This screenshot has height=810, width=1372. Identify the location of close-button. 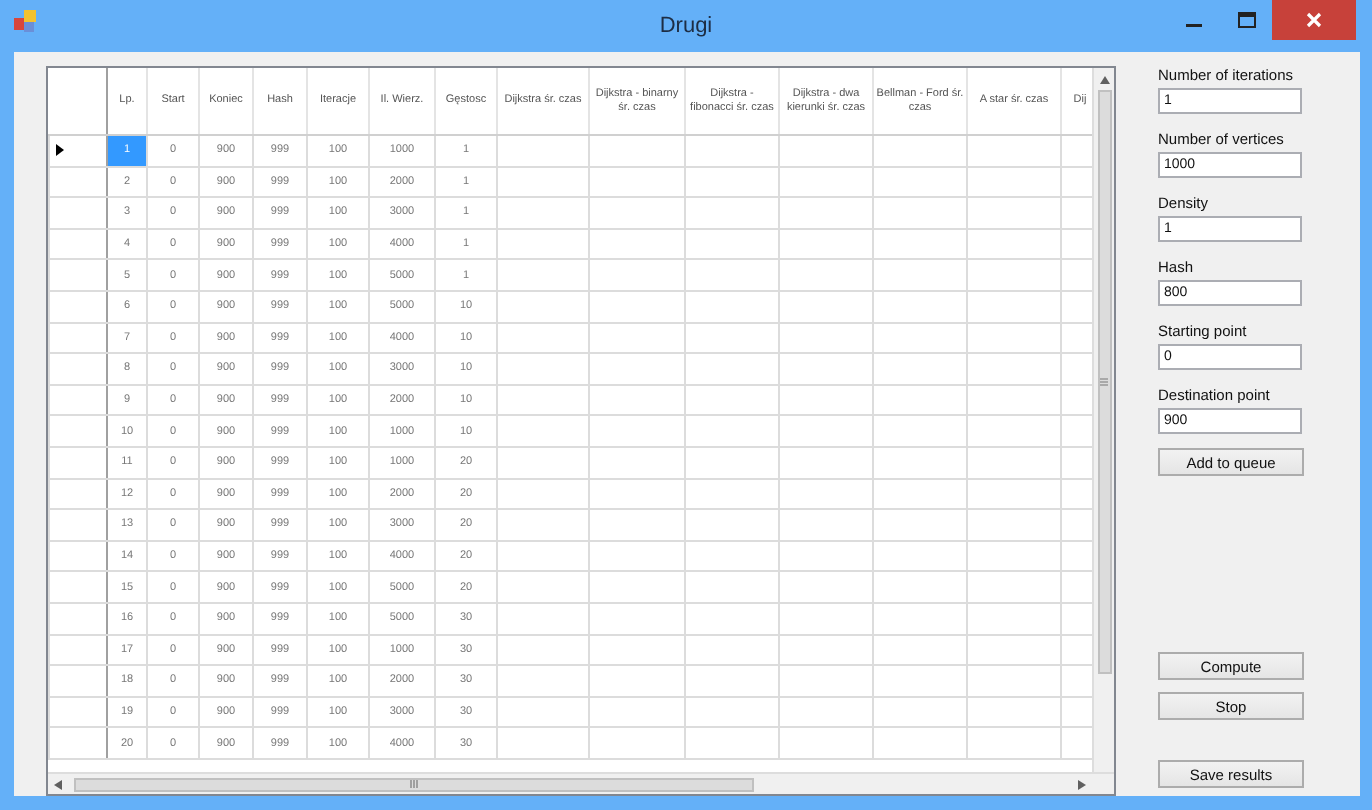
(1314, 20).